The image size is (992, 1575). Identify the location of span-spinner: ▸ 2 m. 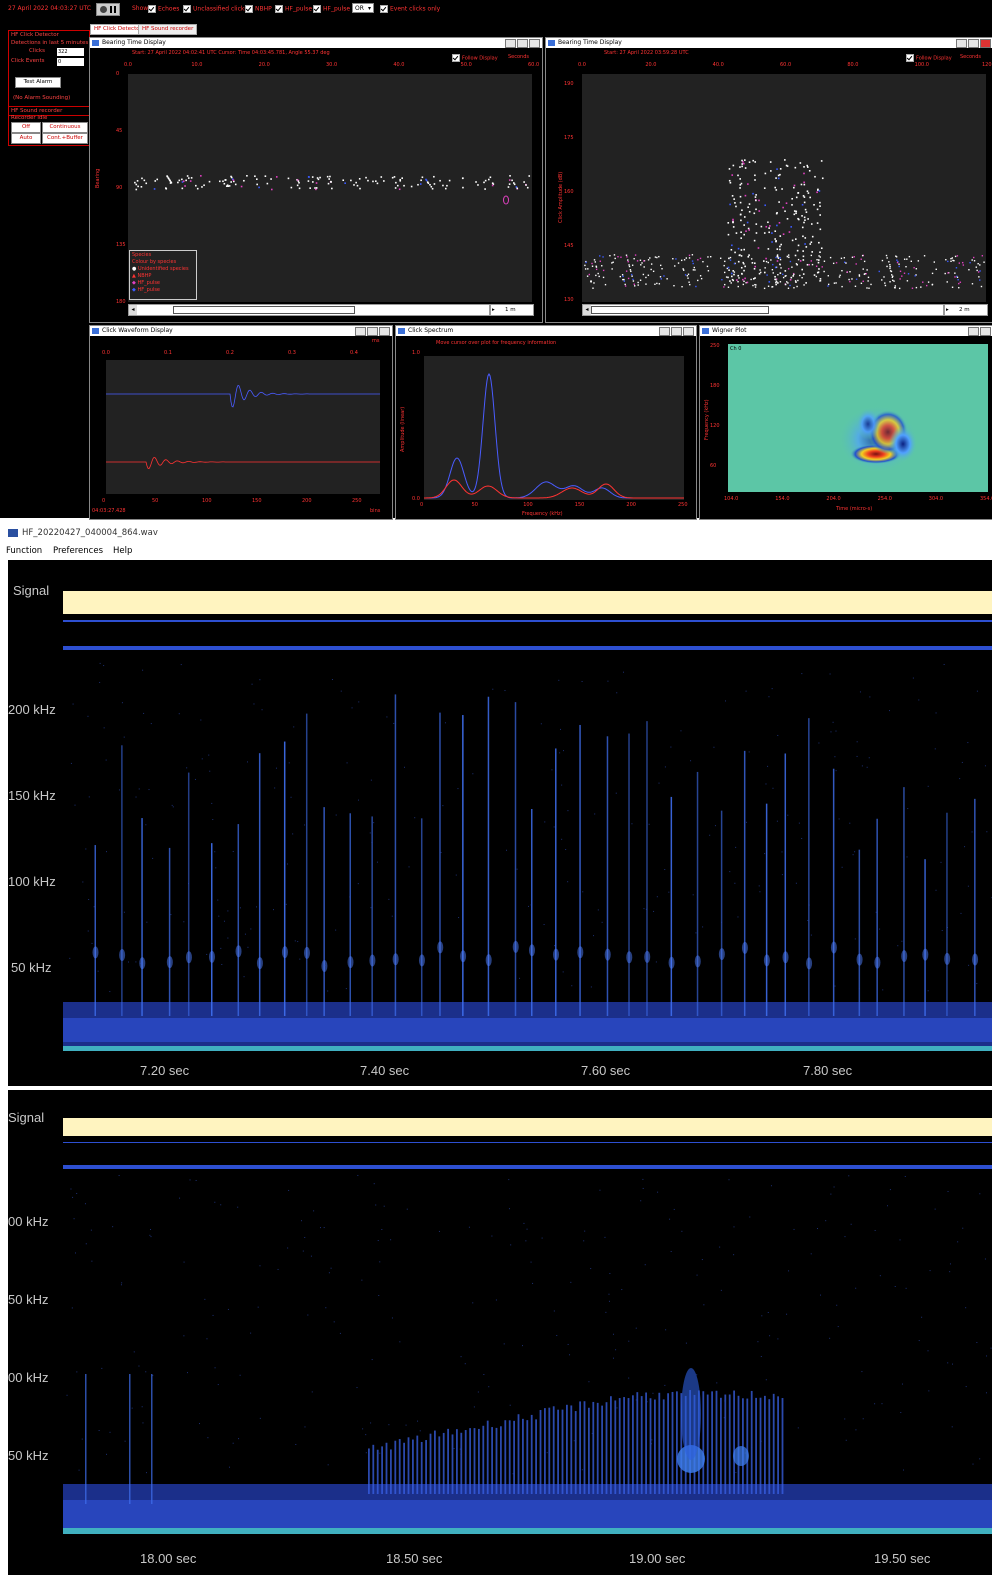
(966, 310).